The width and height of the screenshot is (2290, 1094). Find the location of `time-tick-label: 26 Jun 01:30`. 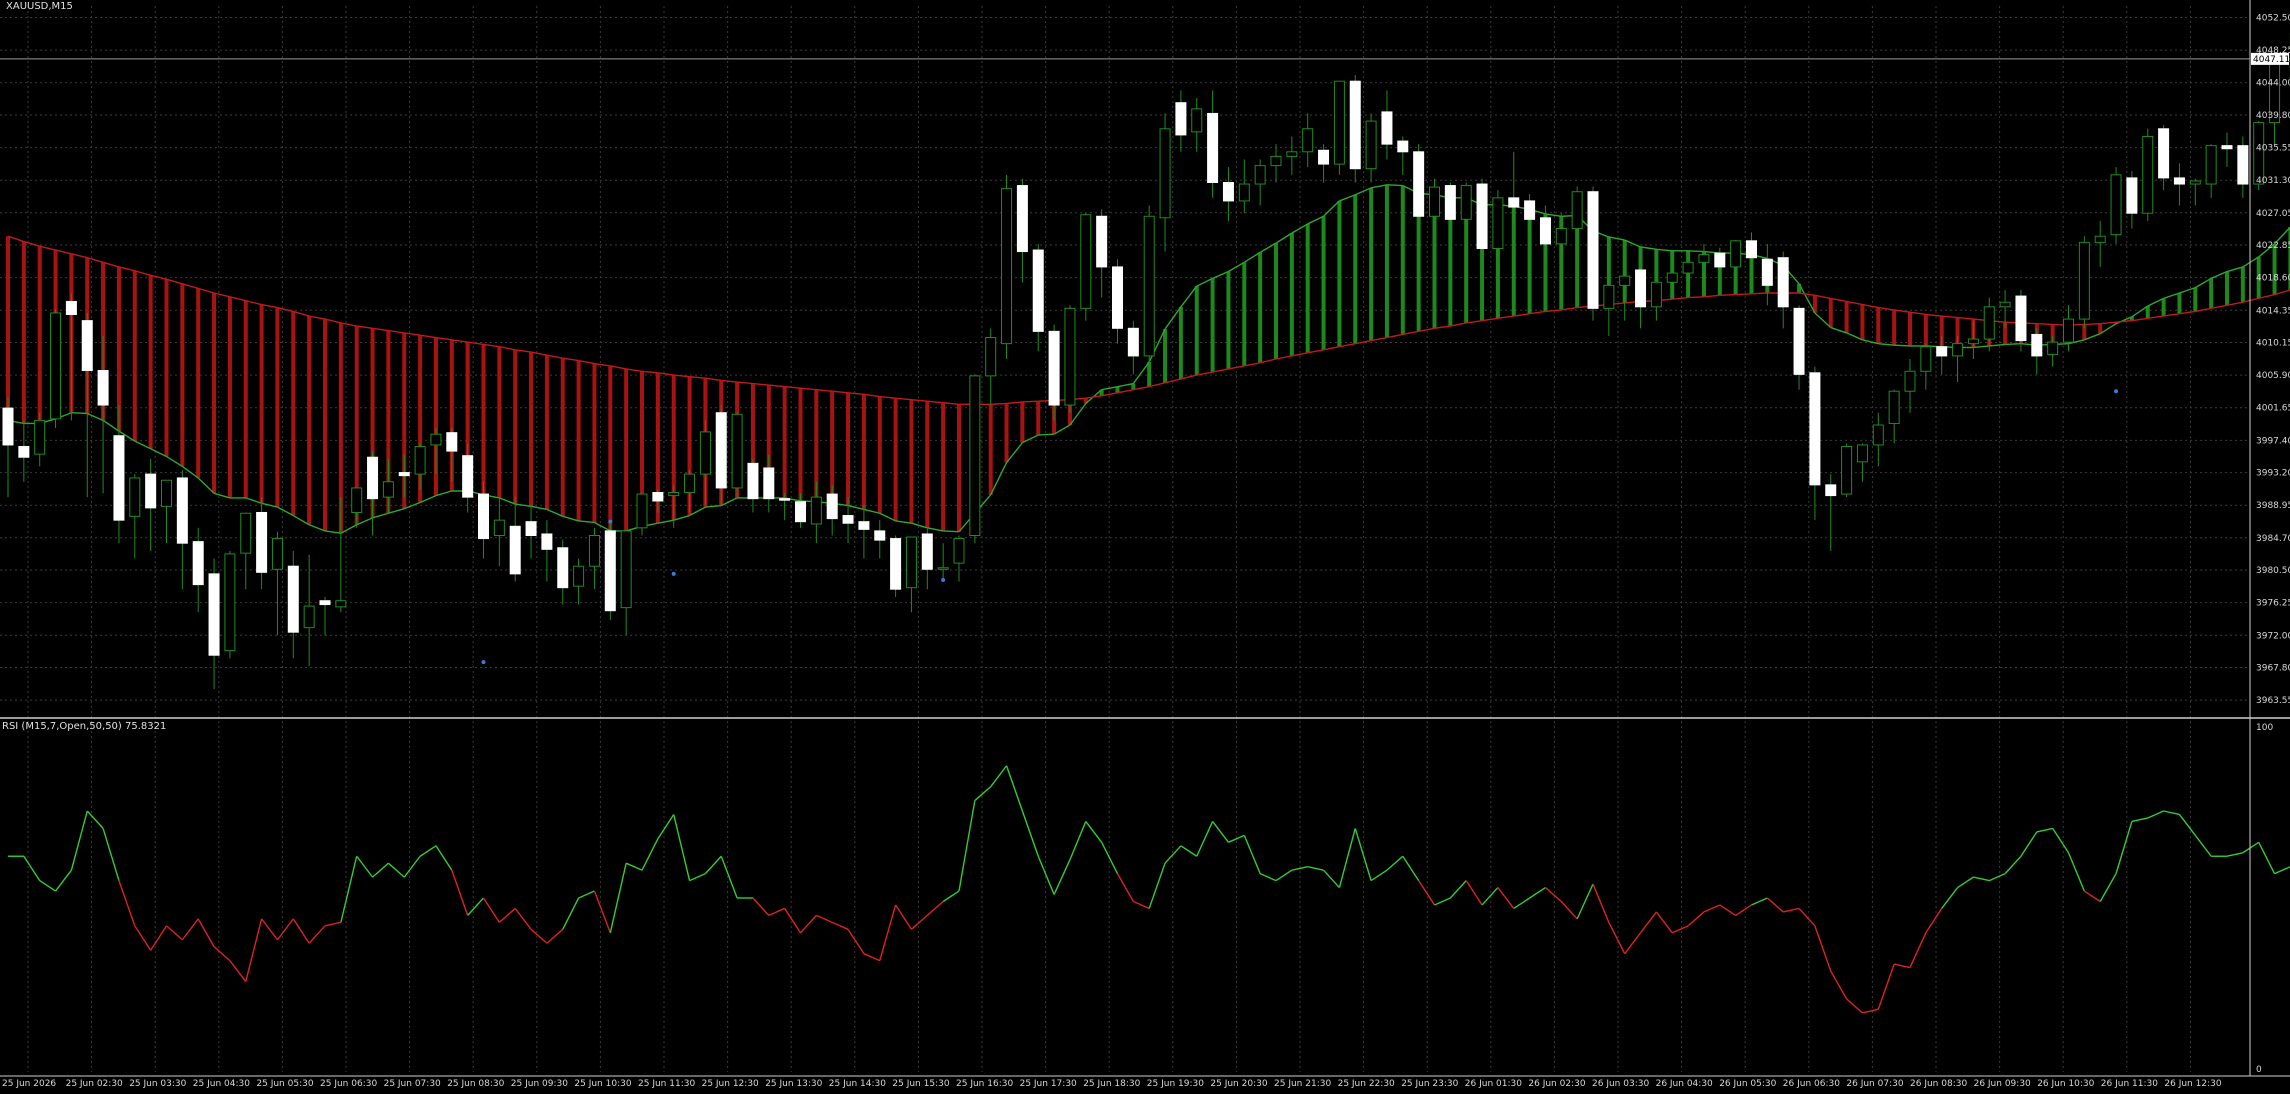

time-tick-label: 26 Jun 01:30 is located at coordinates (1493, 1084).